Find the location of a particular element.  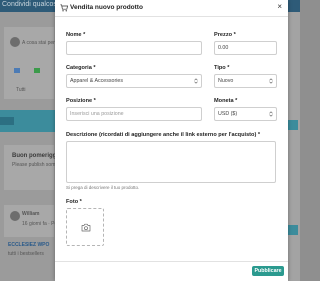

location-input: Inserisci una posizione is located at coordinates (134, 114).